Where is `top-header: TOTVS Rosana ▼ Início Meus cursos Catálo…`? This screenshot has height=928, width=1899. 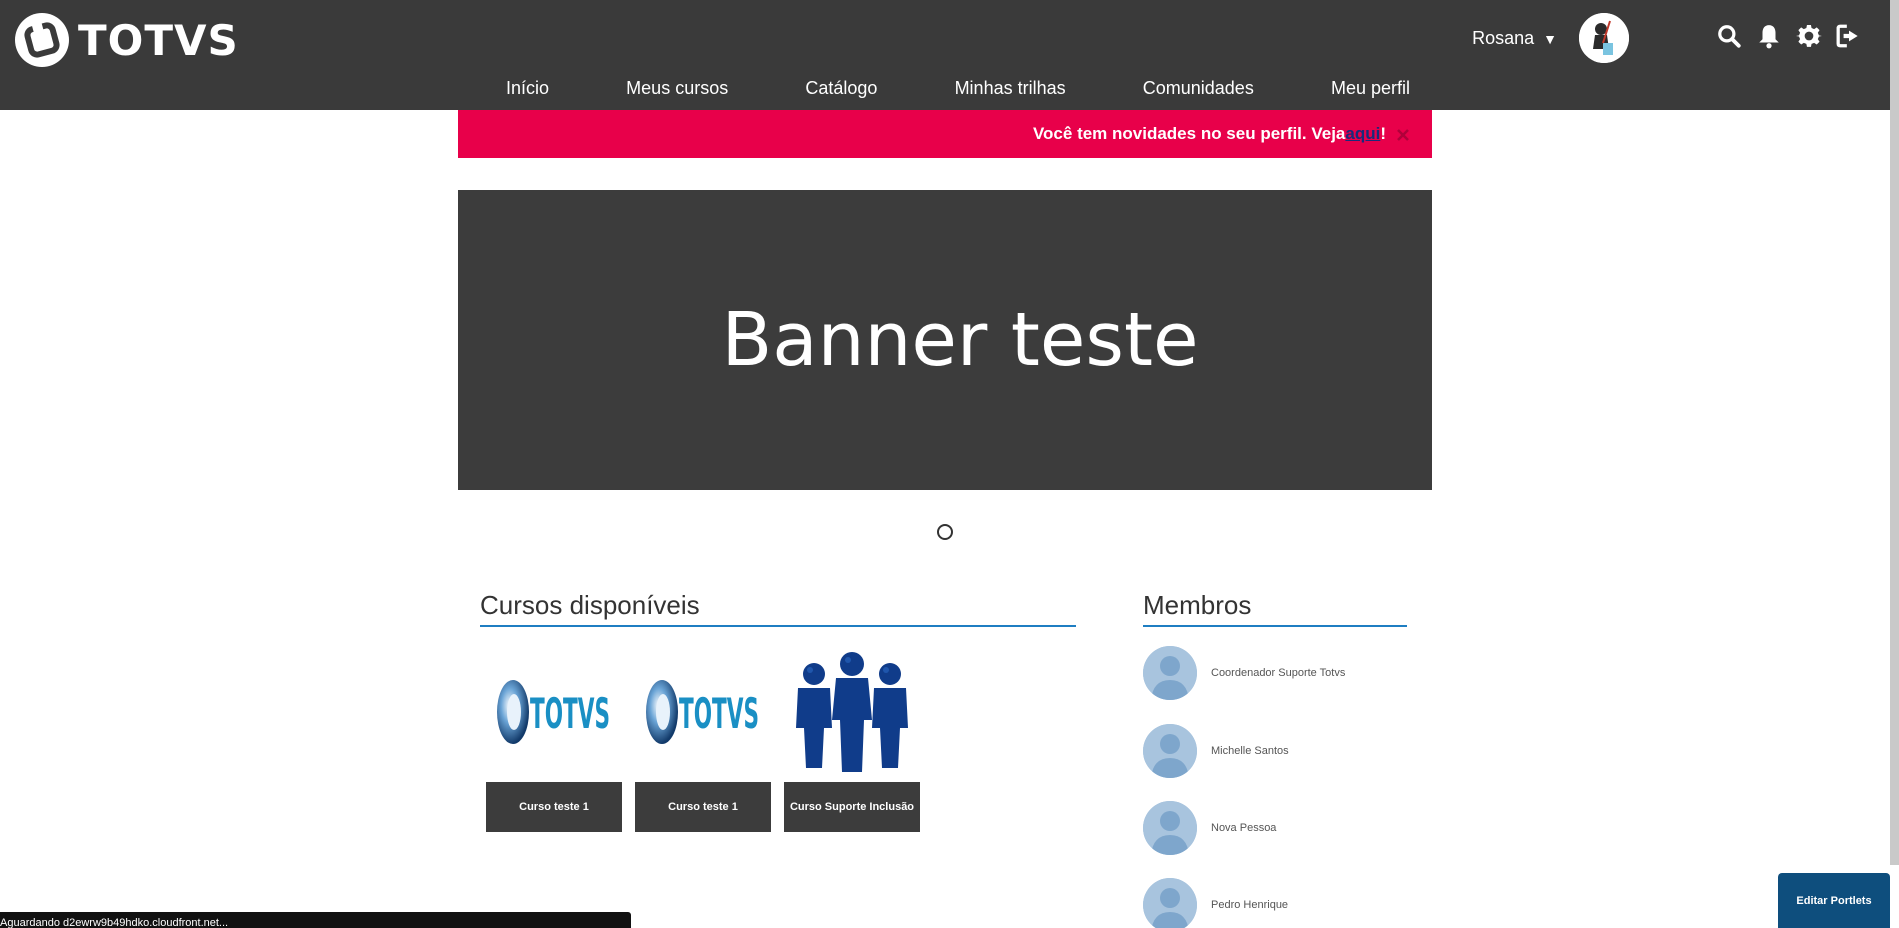
top-header: TOTVS Rosana ▼ Início Meus cursos Catálo… is located at coordinates (949, 55).